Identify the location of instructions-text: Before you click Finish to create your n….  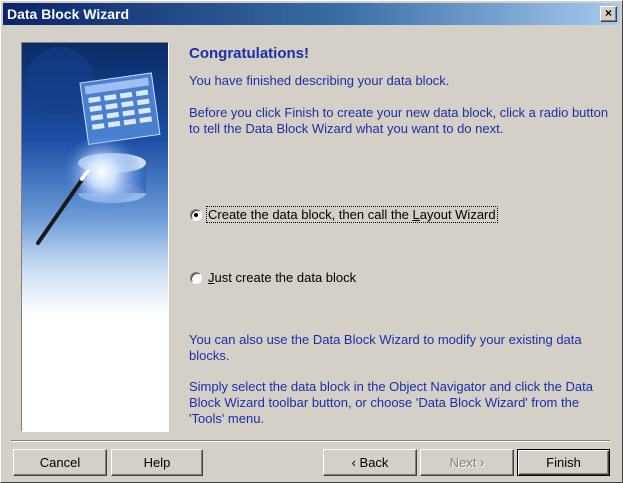
(399, 120).